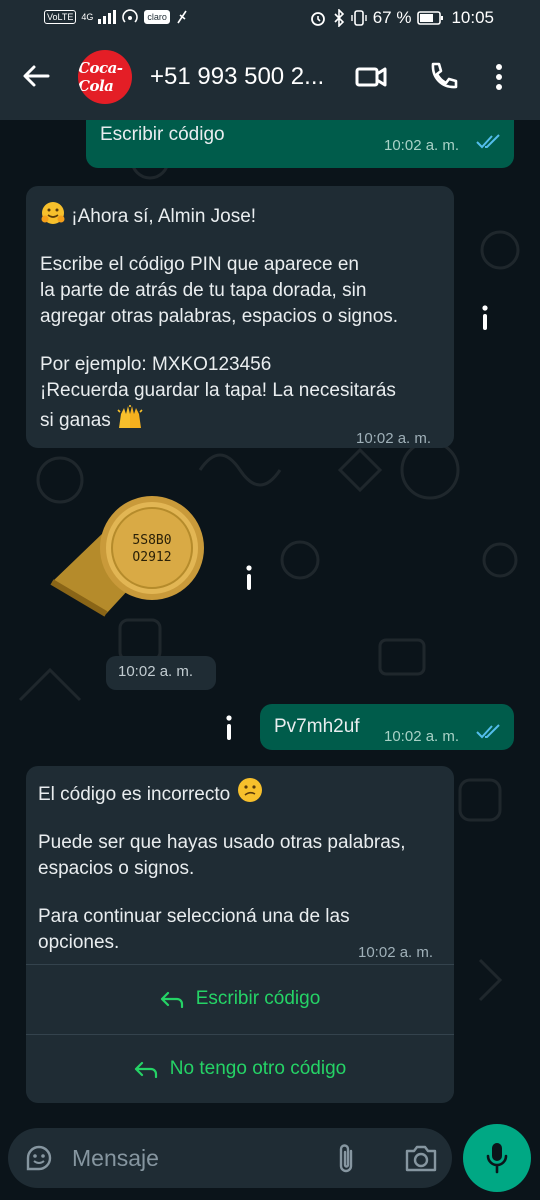 The image size is (540, 1200). I want to click on network-type: 4G, so click(87, 17).